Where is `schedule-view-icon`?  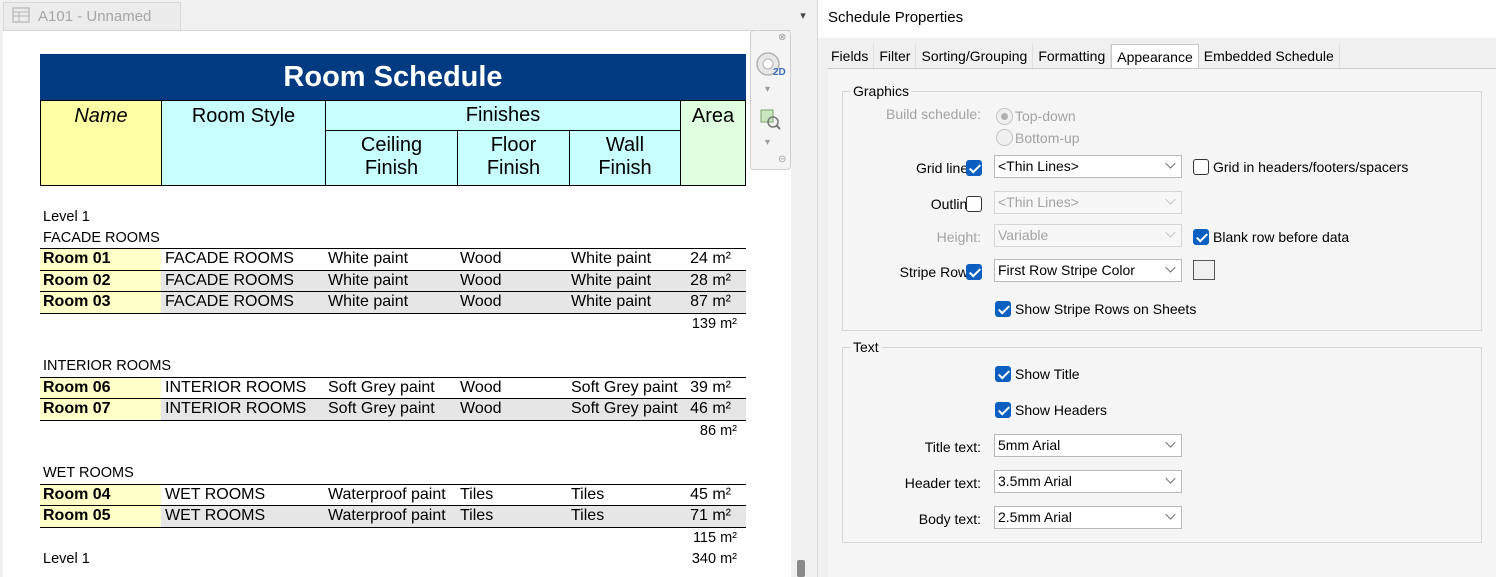 schedule-view-icon is located at coordinates (21, 16).